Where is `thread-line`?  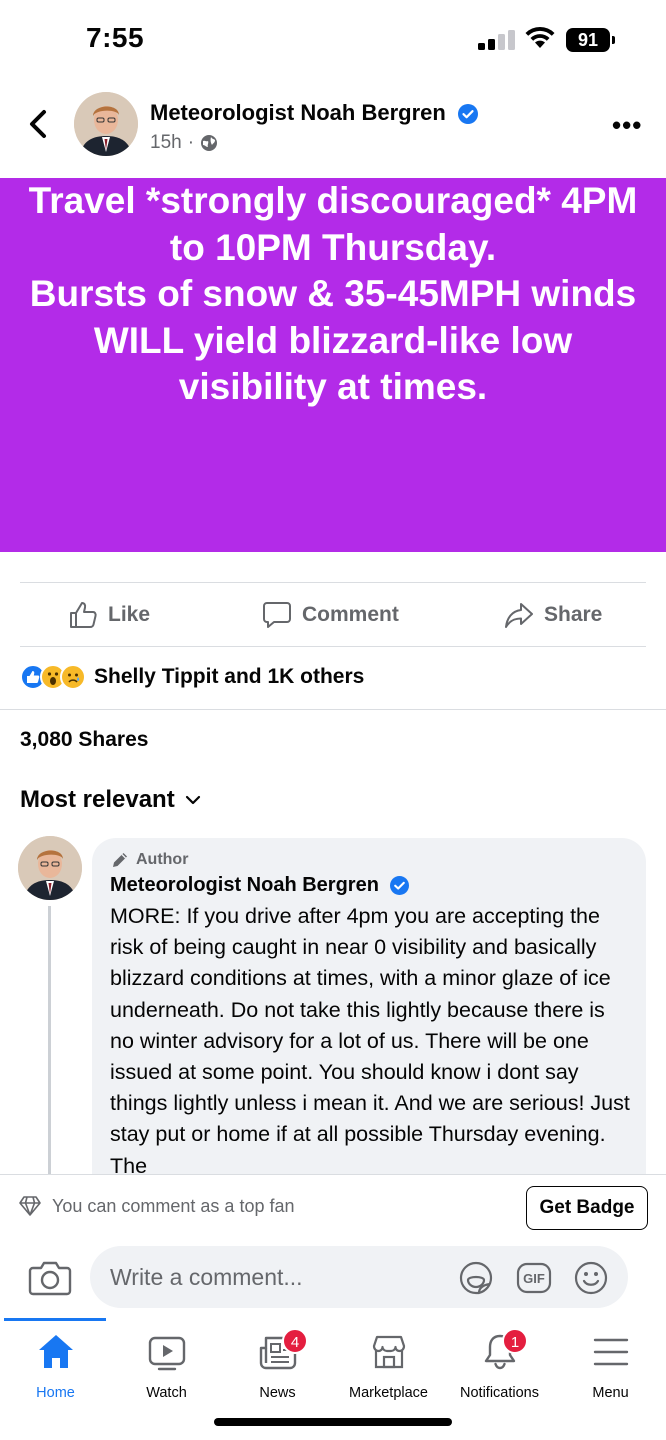 thread-line is located at coordinates (49, 1041).